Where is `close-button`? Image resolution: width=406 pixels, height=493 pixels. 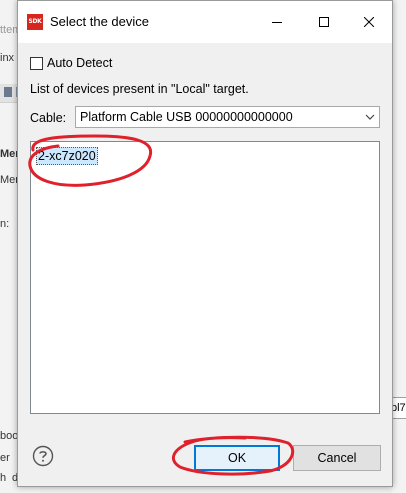
close-button is located at coordinates (369, 22).